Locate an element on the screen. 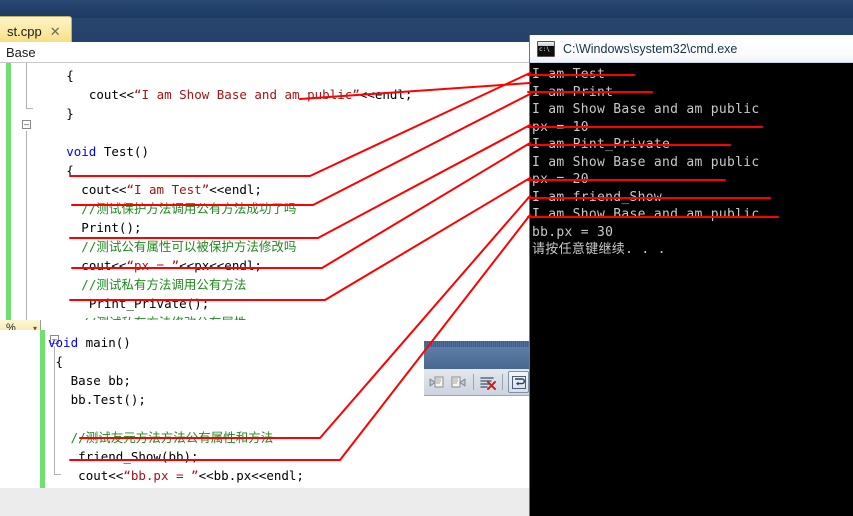 This screenshot has width=853, height=516. code-token-str: “I am Show Base and am public” is located at coordinates (247, 94).